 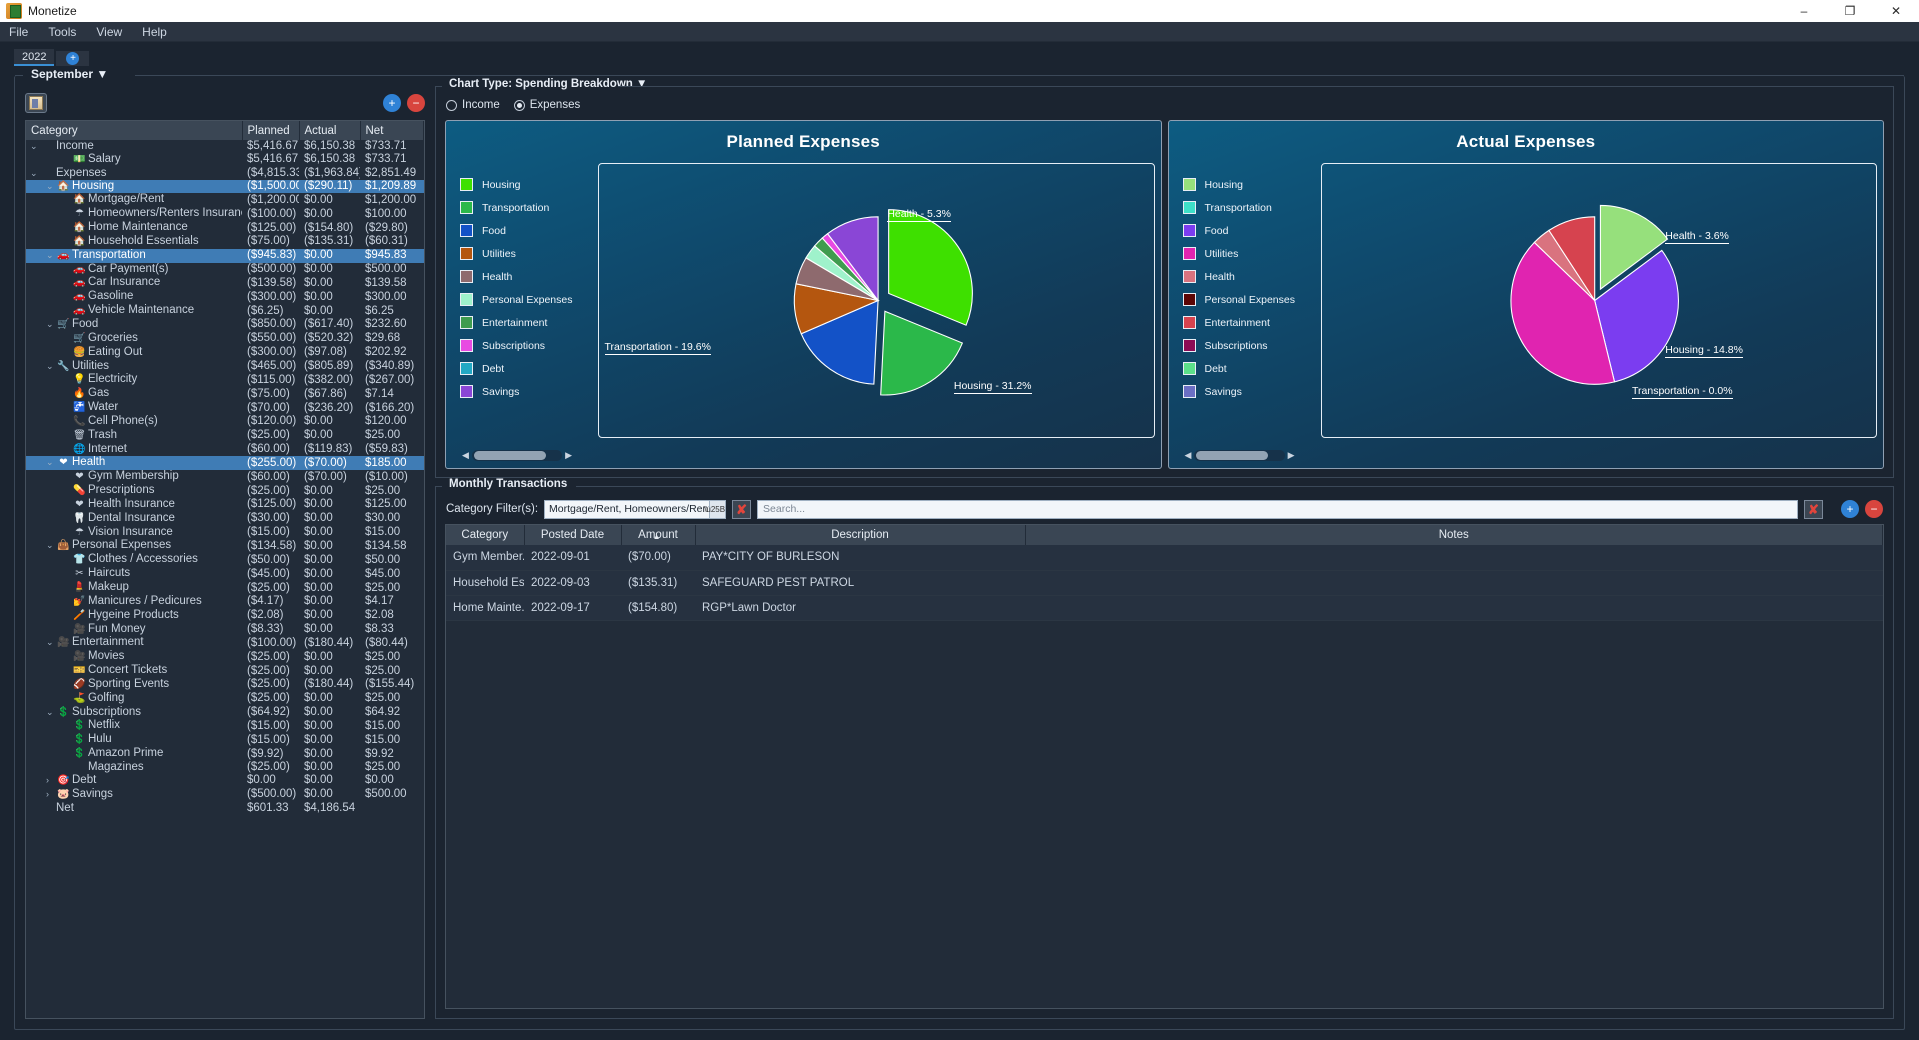 What do you see at coordinates (62, 32) in the screenshot?
I see `menu-item-tools: Tools` at bounding box center [62, 32].